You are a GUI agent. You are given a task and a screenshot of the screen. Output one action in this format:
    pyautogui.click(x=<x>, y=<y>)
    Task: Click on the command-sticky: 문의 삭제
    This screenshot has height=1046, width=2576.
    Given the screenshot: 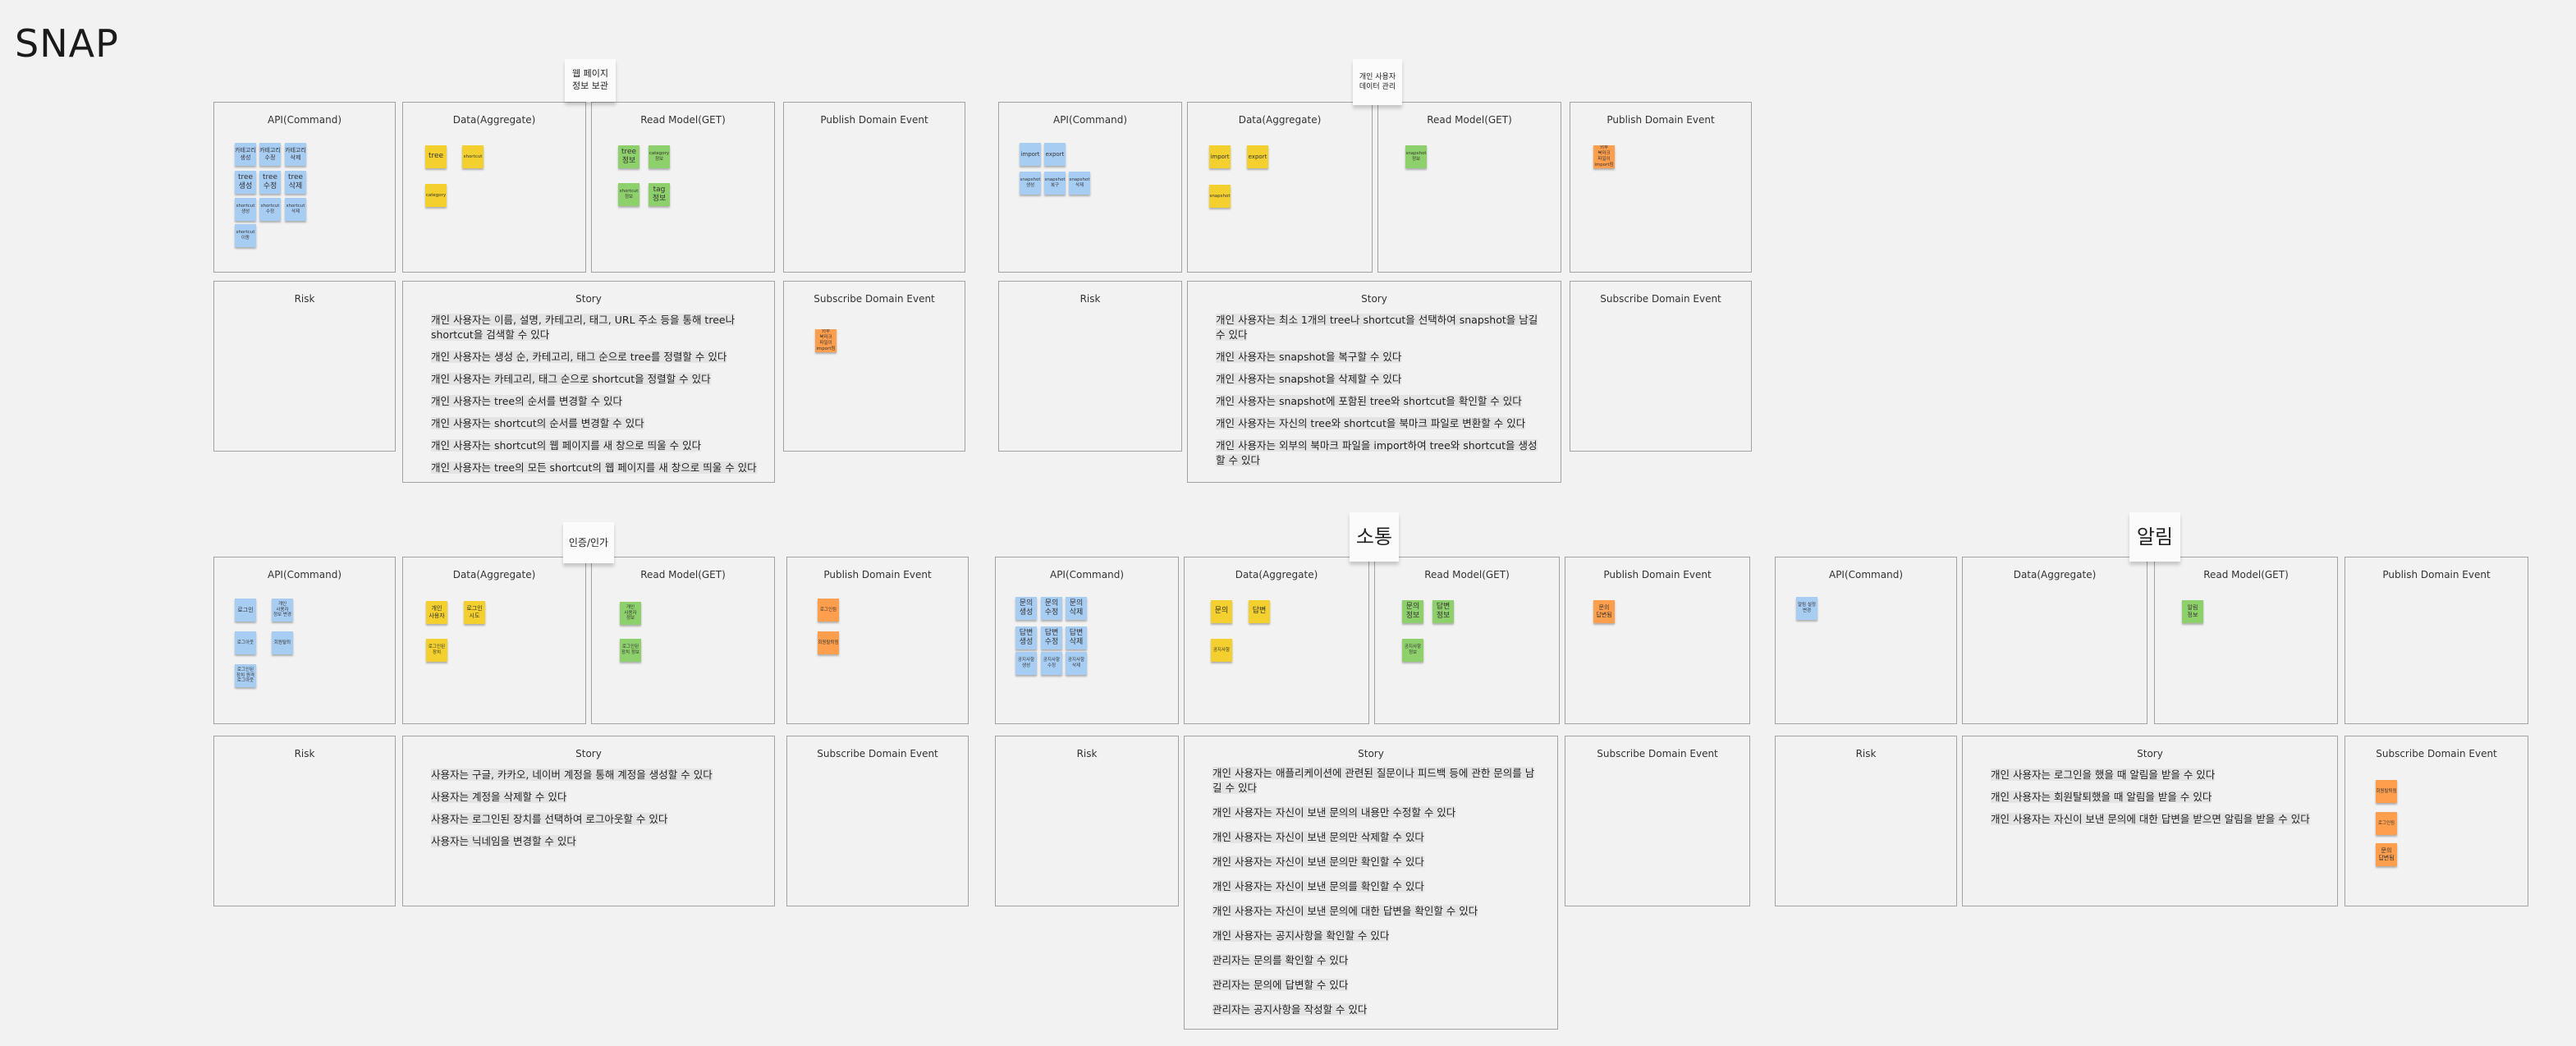 What is the action you would take?
    pyautogui.click(x=1076, y=609)
    